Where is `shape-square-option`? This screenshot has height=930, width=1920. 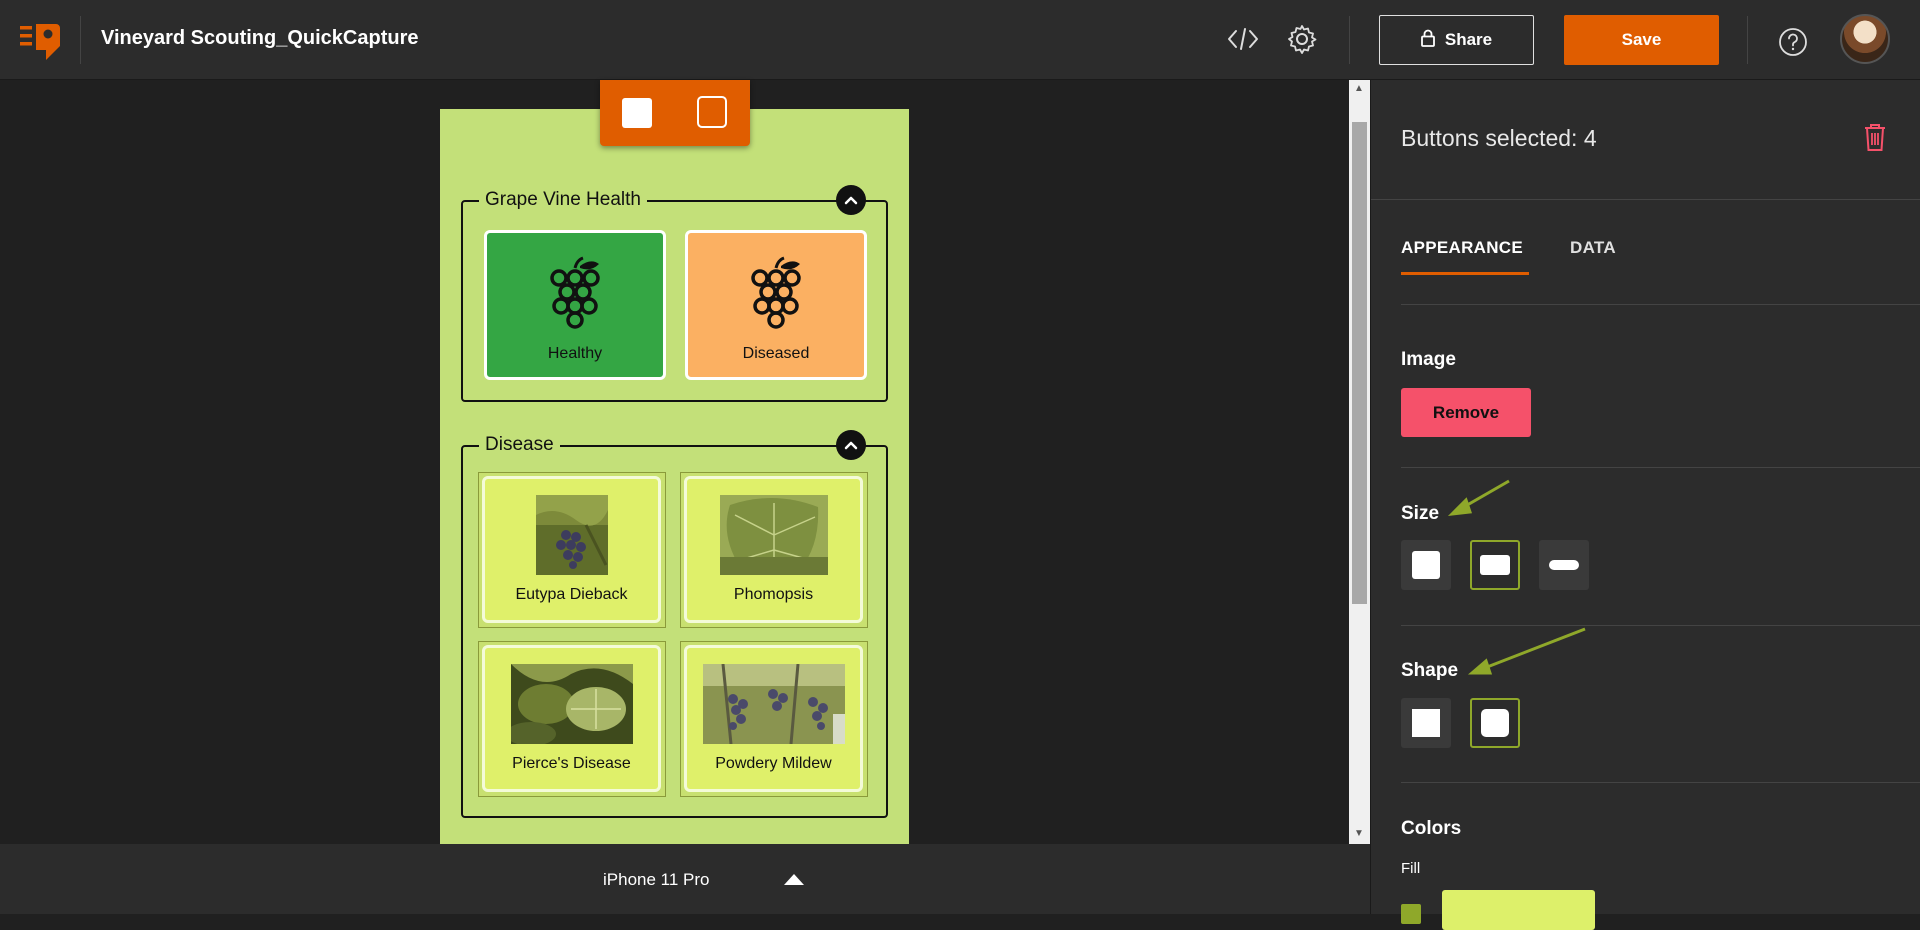
shape-square-option is located at coordinates (1426, 723).